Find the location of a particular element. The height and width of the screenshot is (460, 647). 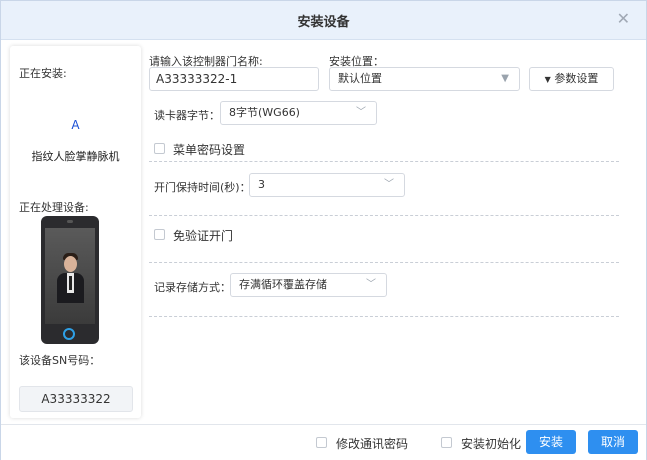

caret-down-icon: ▼ is located at coordinates (547, 79).